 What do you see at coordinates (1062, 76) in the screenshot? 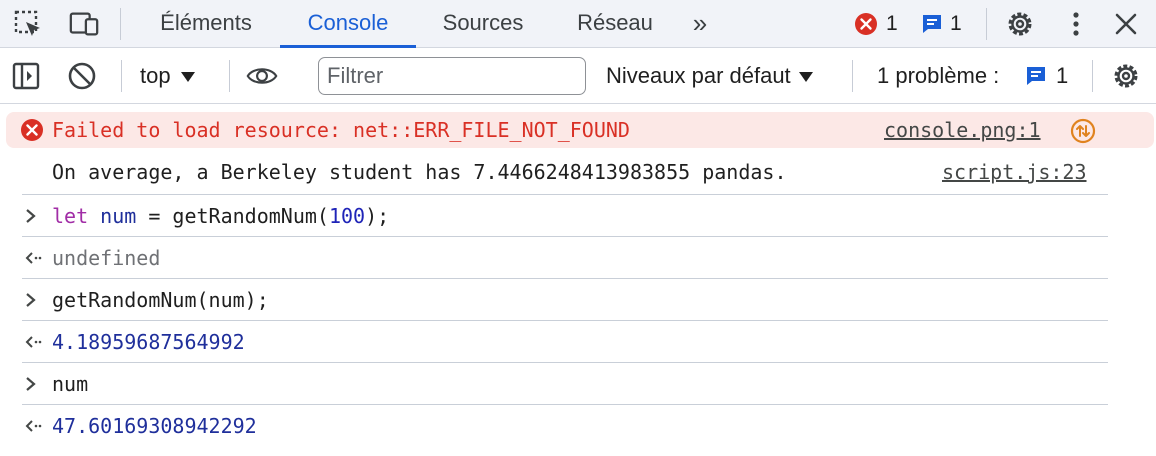
I see `issues-count: 1` at bounding box center [1062, 76].